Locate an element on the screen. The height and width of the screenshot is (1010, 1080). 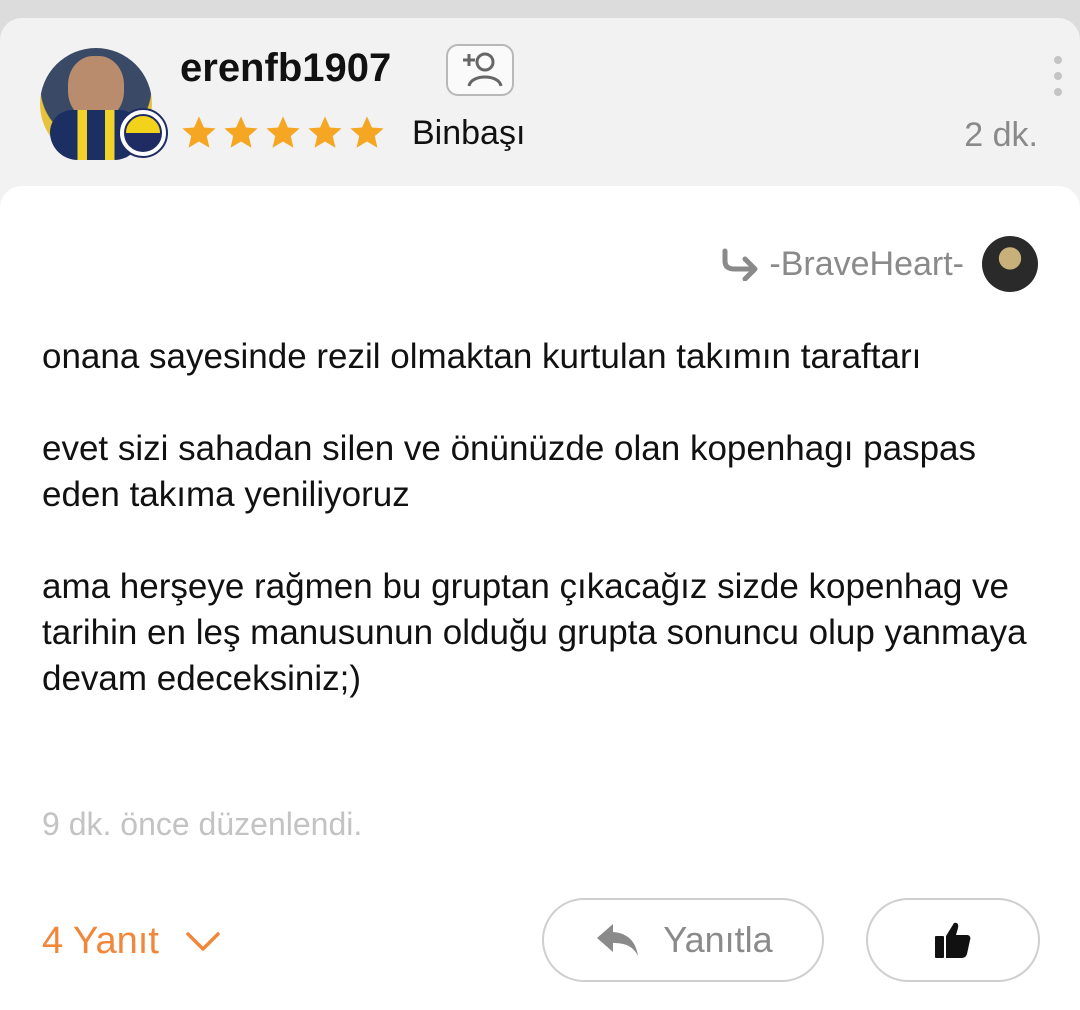
edited-label: 9 dk. önce düzenlendi. is located at coordinates (202, 824).